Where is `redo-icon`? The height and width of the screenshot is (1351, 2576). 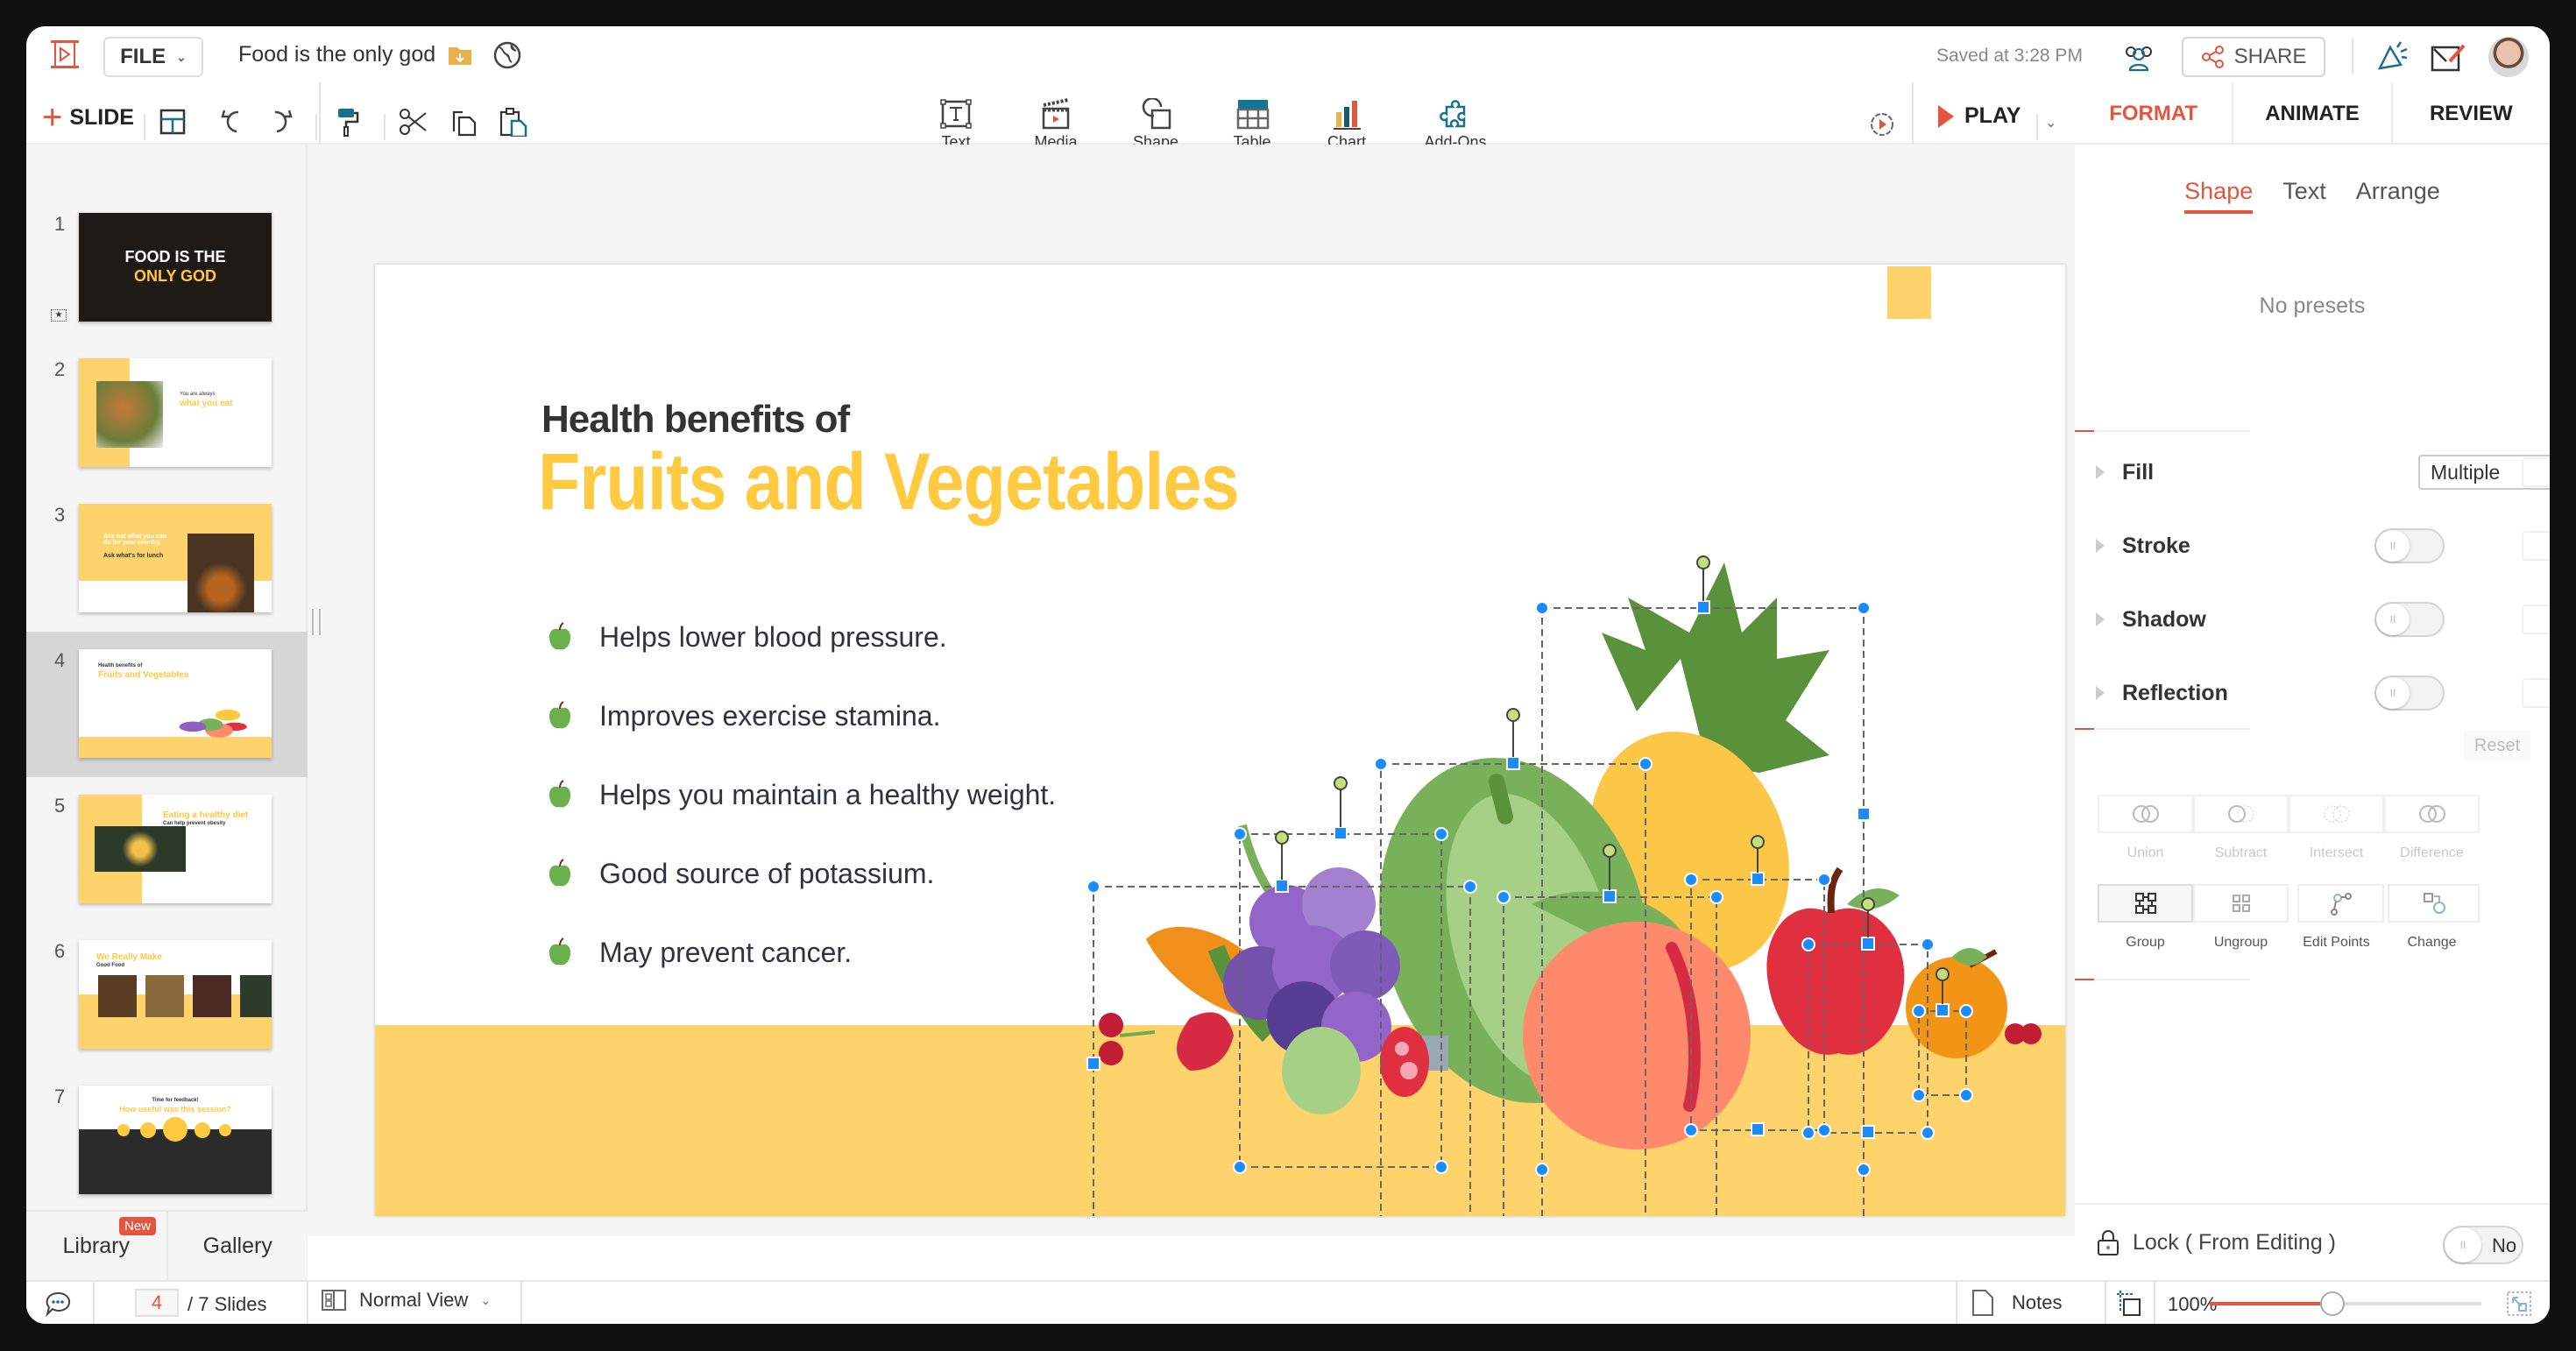 redo-icon is located at coordinates (281, 122).